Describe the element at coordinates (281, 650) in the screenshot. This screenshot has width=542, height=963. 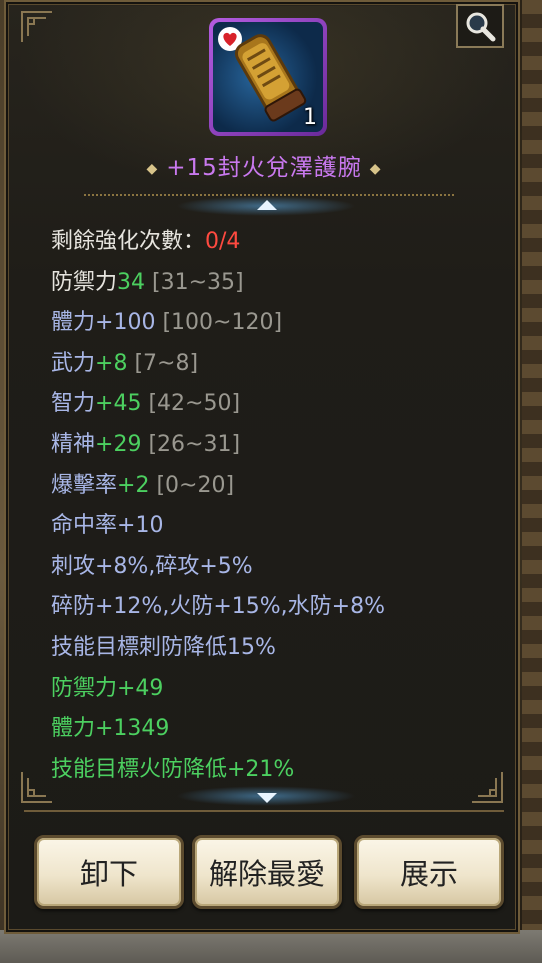
I see `stat-row: 技能目標刺防降低15%` at that location.